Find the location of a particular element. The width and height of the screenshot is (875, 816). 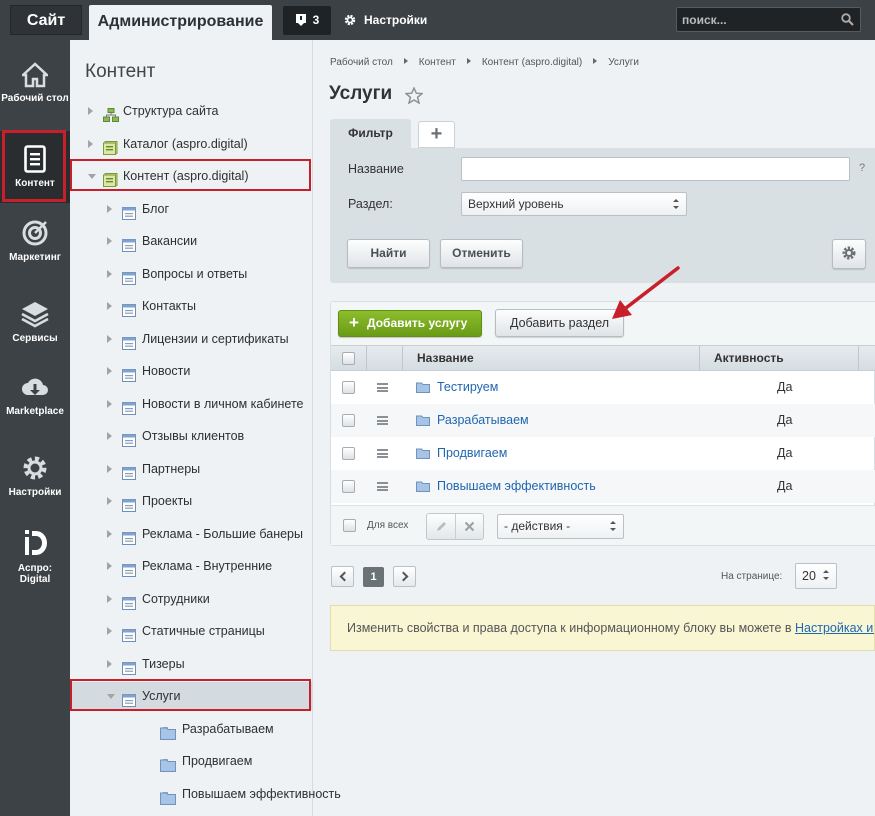

highlight-box is located at coordinates (190, 695).